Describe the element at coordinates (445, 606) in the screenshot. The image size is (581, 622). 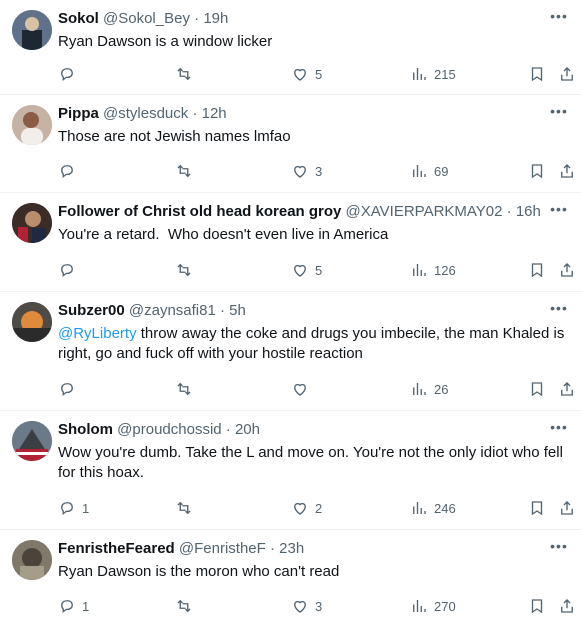
I see `view-count: 270` at that location.